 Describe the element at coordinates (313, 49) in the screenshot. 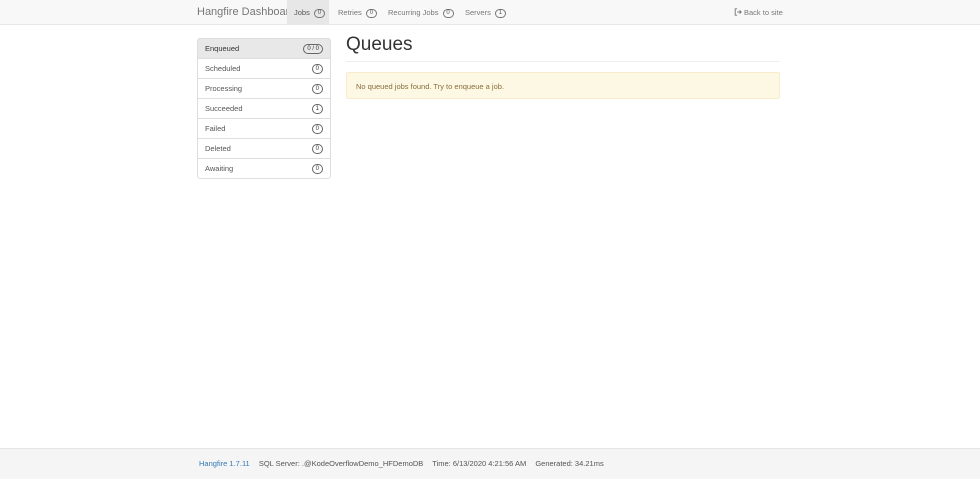

I see `sidebar-item-badge: 0 / 0` at that location.